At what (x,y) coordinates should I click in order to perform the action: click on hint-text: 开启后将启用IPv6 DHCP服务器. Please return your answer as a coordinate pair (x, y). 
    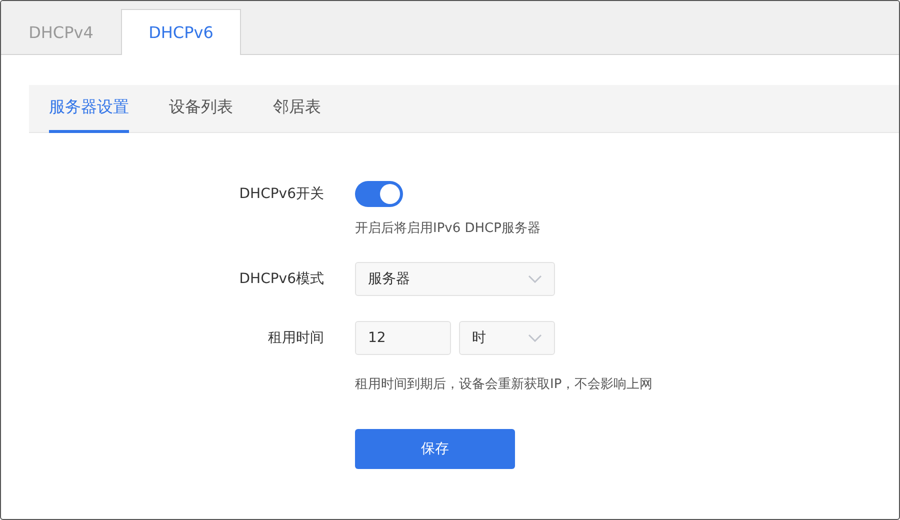
    Looking at the image, I should click on (447, 228).